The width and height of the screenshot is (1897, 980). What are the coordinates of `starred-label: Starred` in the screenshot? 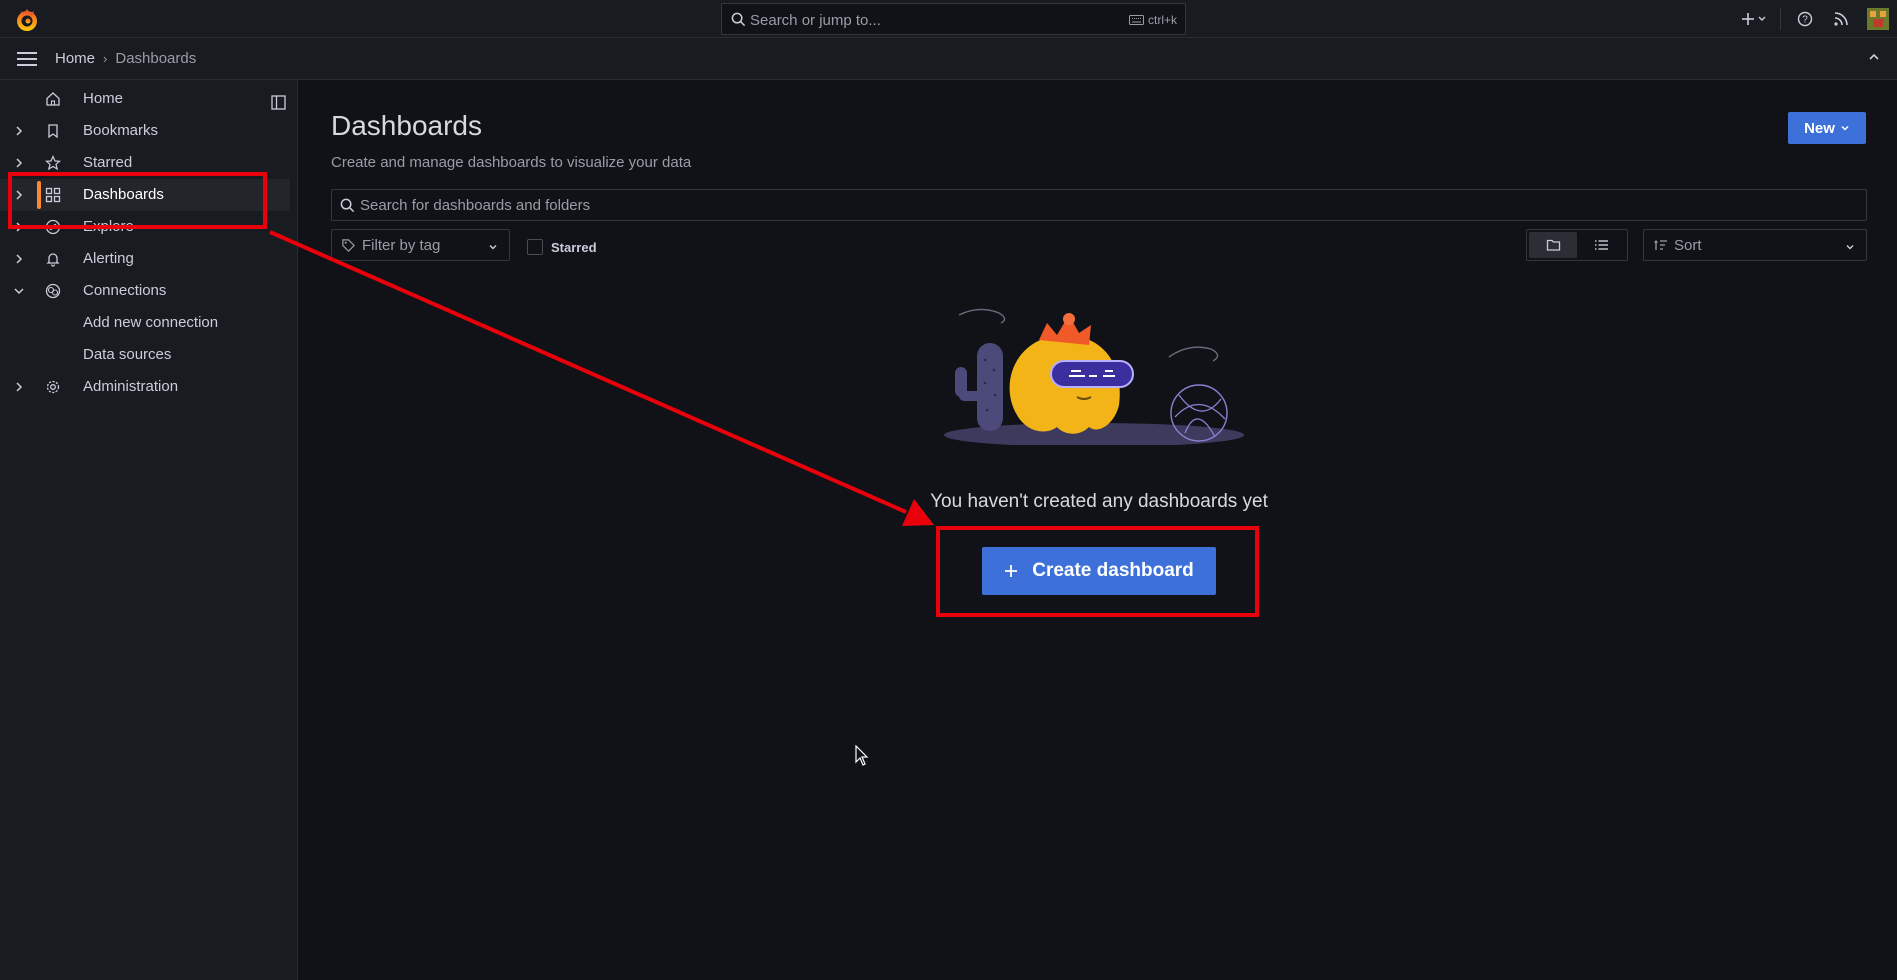 It's located at (574, 247).